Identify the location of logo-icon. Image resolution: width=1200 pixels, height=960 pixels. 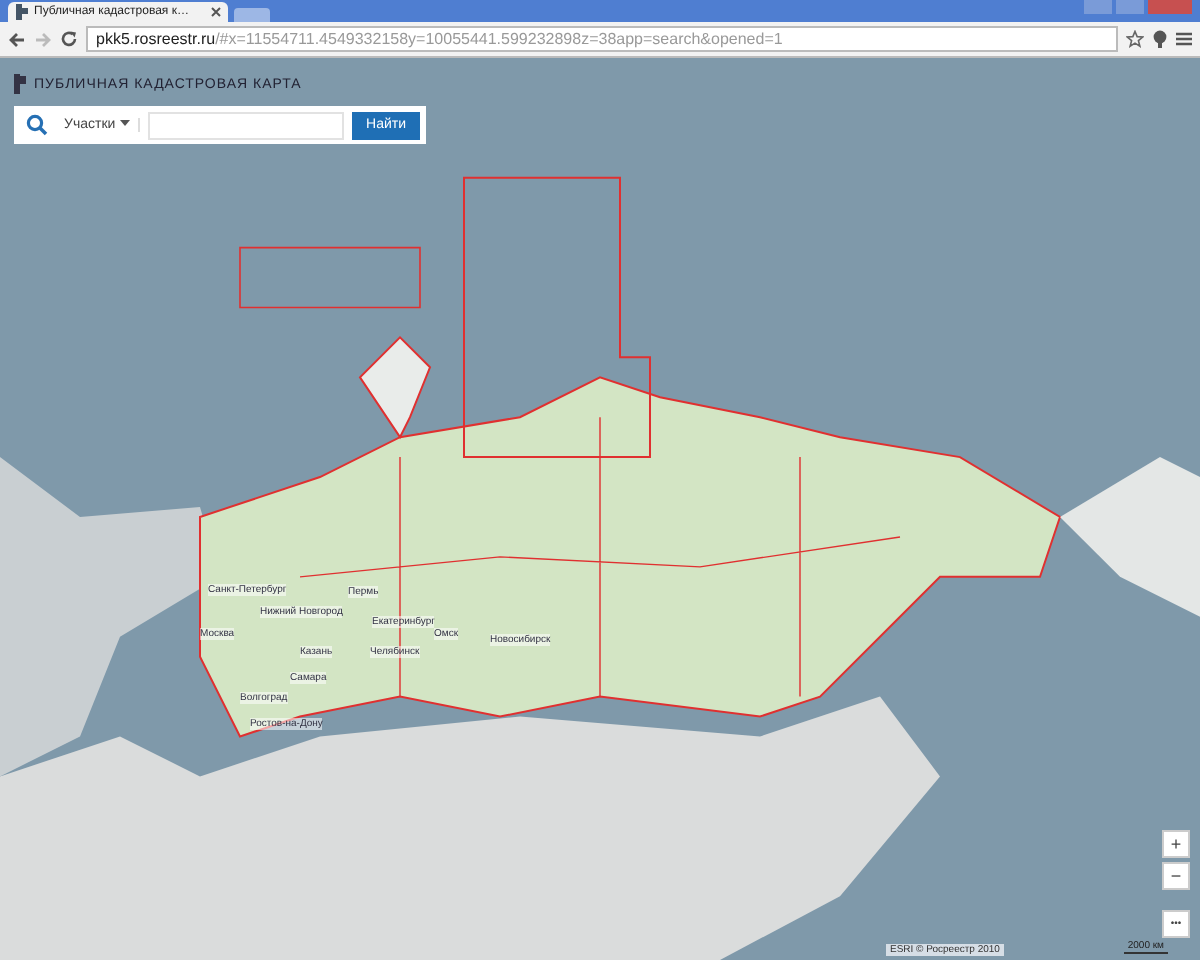
(21, 84).